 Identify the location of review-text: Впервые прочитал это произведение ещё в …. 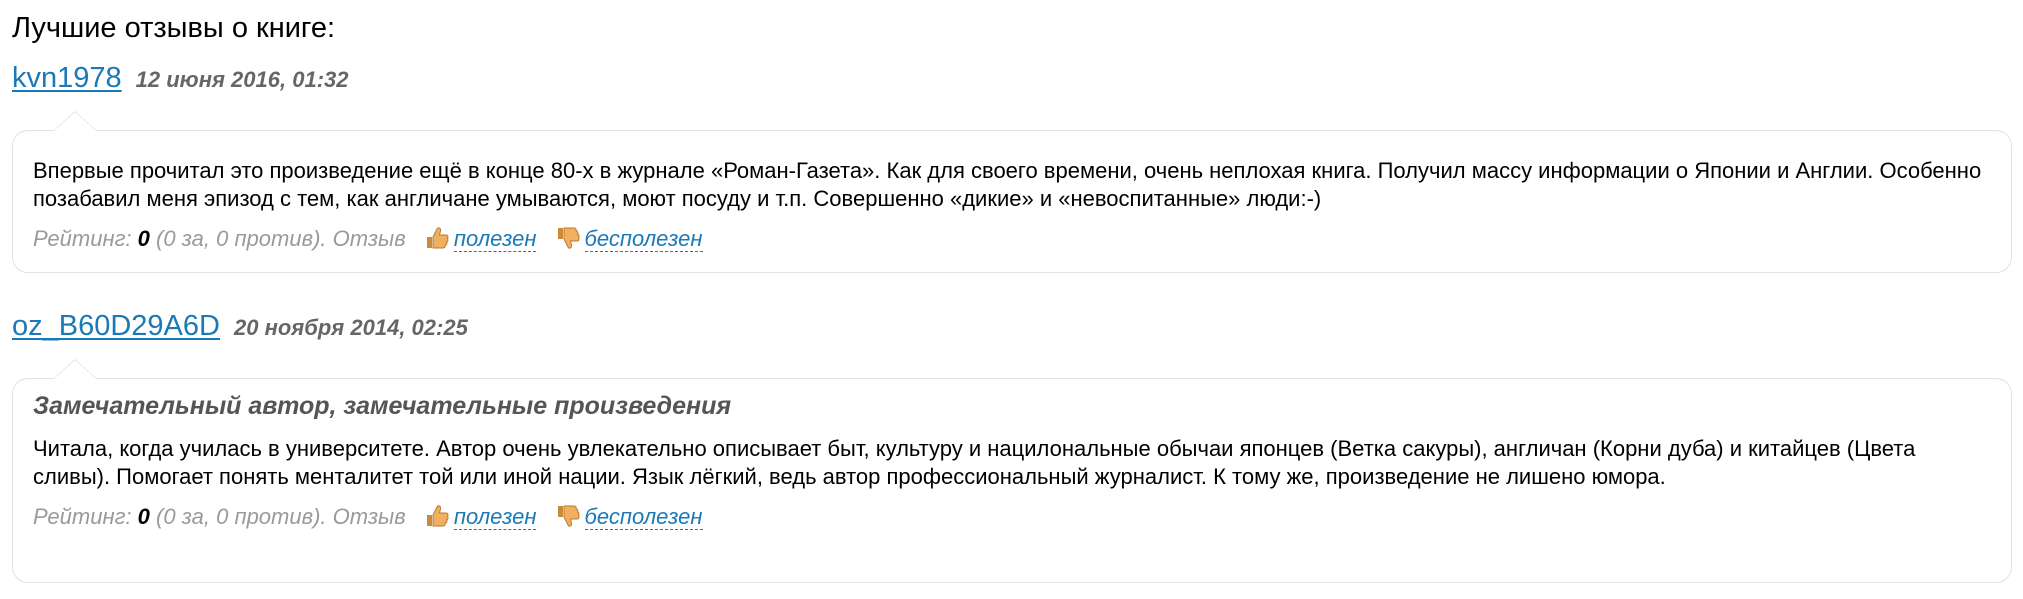
(1007, 184).